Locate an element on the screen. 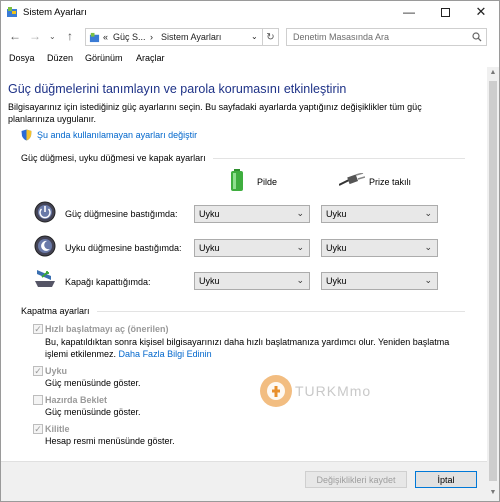 This screenshot has width=500, height=502. scroll-thumb is located at coordinates (493, 281).